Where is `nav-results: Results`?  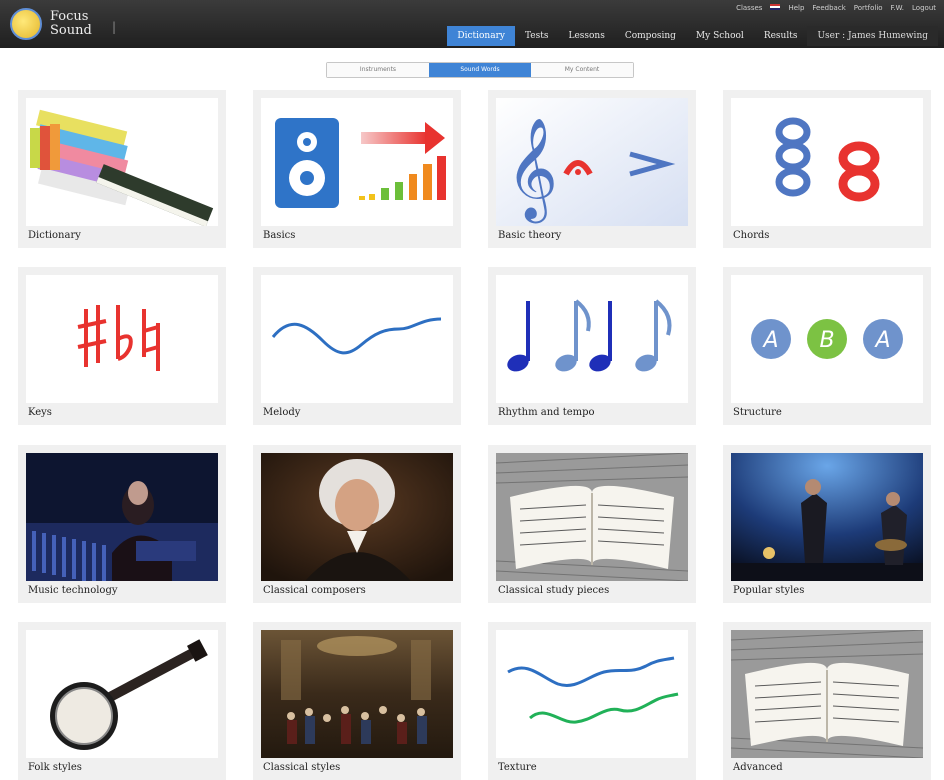 nav-results: Results is located at coordinates (781, 36).